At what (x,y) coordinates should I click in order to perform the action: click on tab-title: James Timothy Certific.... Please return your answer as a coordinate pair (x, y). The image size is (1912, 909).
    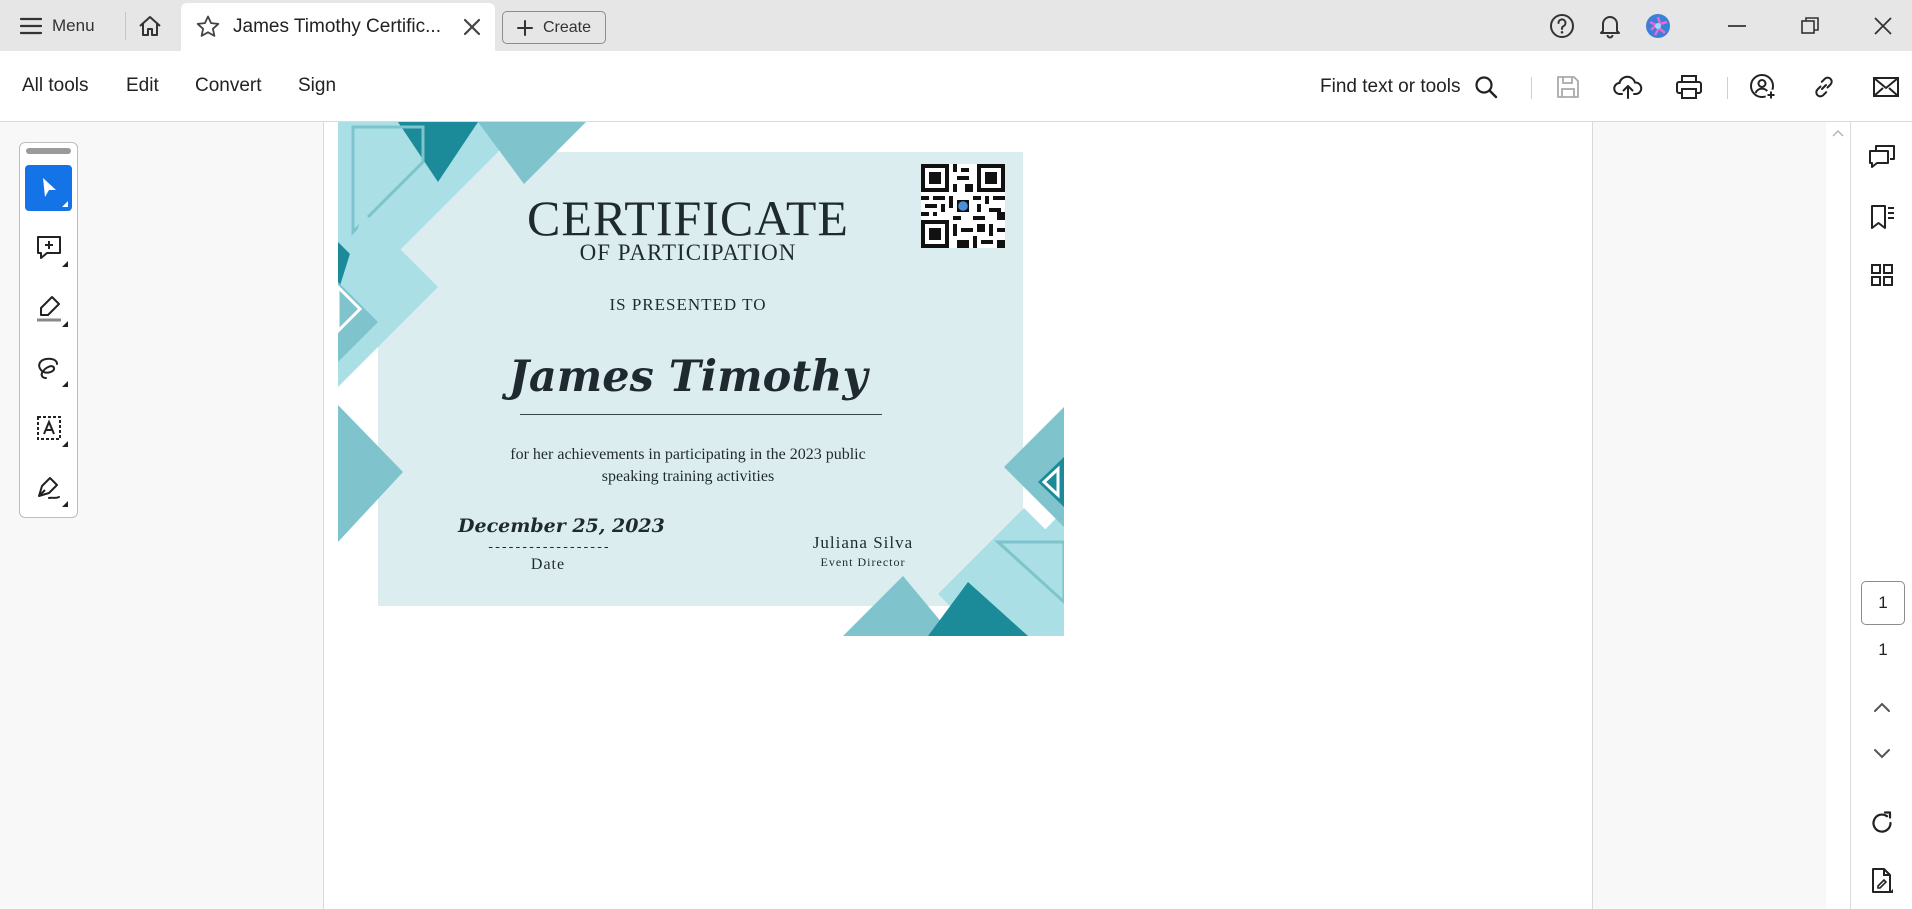
    Looking at the image, I should click on (337, 26).